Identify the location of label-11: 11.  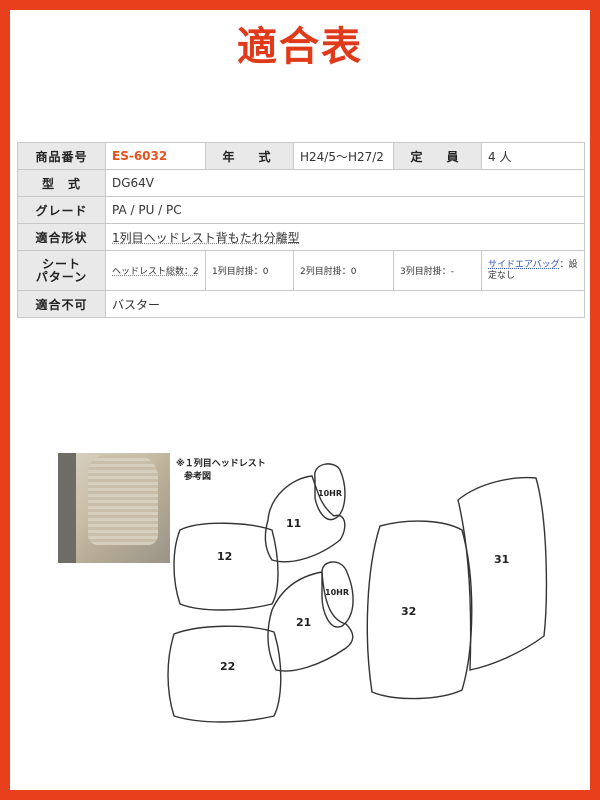
(293, 523).